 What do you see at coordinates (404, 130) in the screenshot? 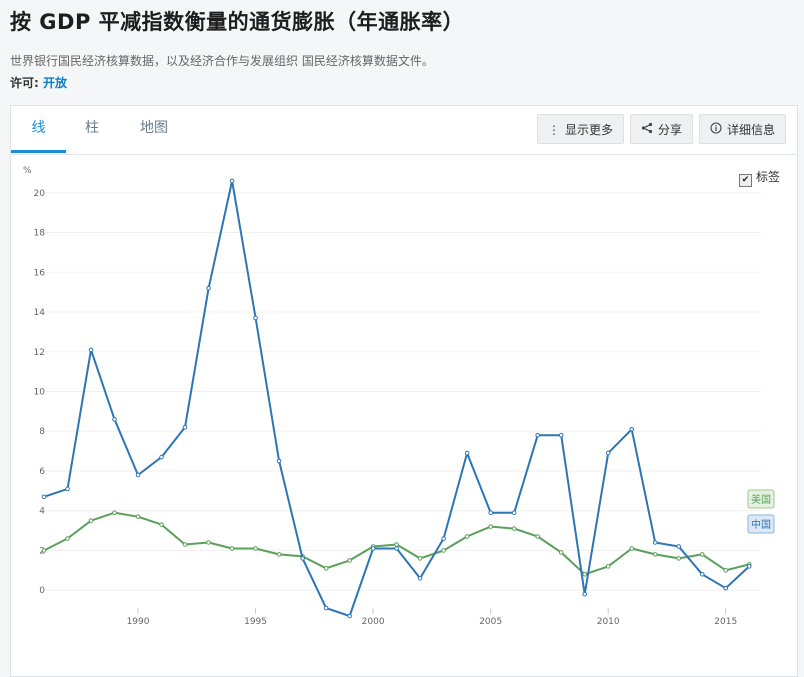
I see `chart-tabs: 线 柱 地图 ⋮ 显示更多 分享 详细信息` at bounding box center [404, 130].